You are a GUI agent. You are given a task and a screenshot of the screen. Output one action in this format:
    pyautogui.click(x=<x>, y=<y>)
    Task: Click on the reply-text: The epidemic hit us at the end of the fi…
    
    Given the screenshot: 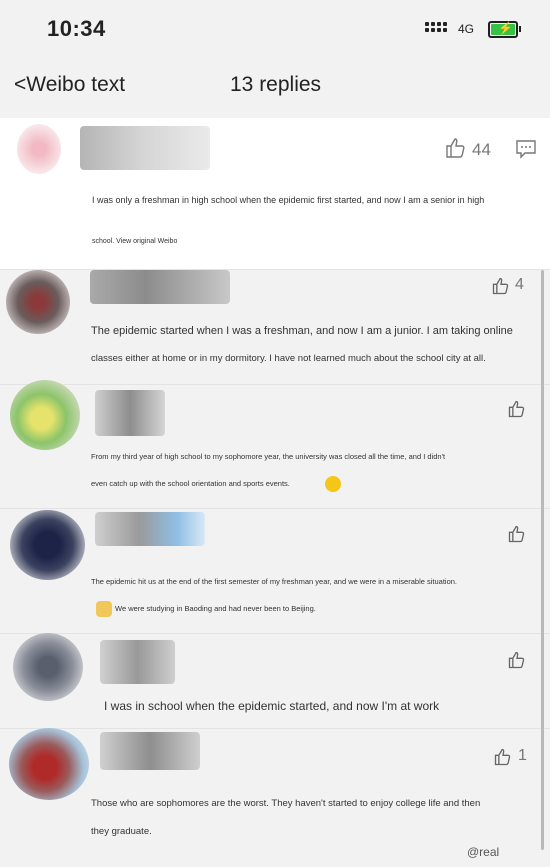 What is the action you would take?
    pyautogui.click(x=274, y=581)
    